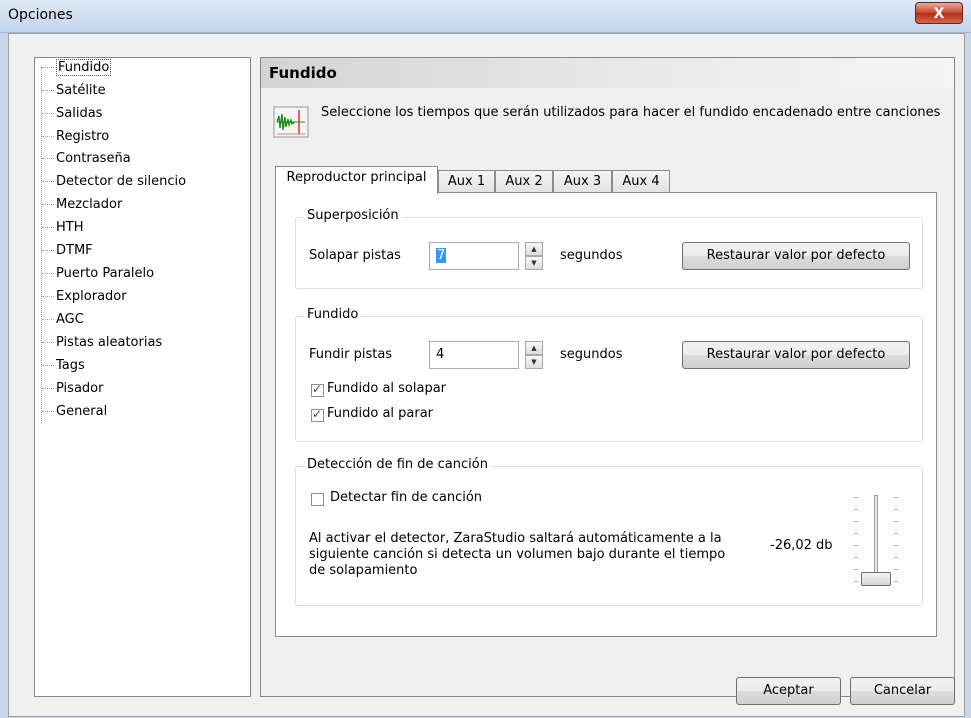 The image size is (971, 718). I want to click on tree-item-label: Mezclador, so click(89, 204).